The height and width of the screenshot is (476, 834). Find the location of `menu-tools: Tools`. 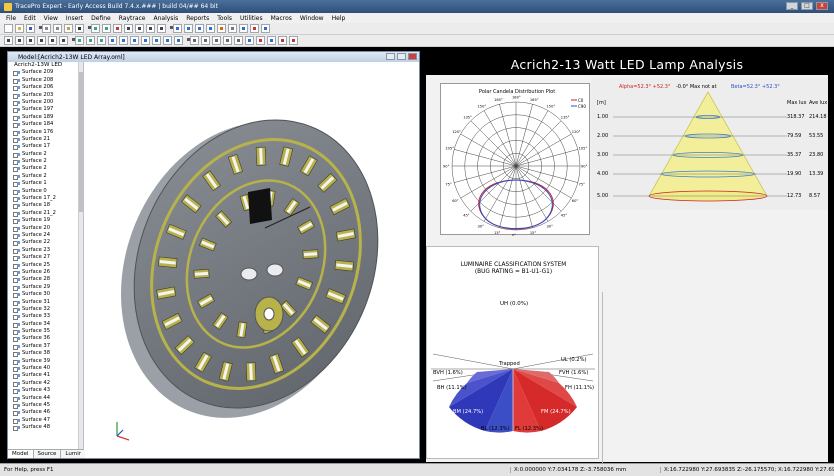

menu-tools: Tools is located at coordinates (224, 18).